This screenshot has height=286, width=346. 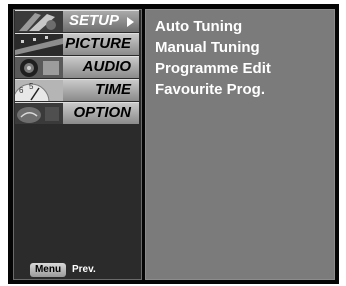 I want to click on option-thumbnail-icon, so click(x=39, y=113).